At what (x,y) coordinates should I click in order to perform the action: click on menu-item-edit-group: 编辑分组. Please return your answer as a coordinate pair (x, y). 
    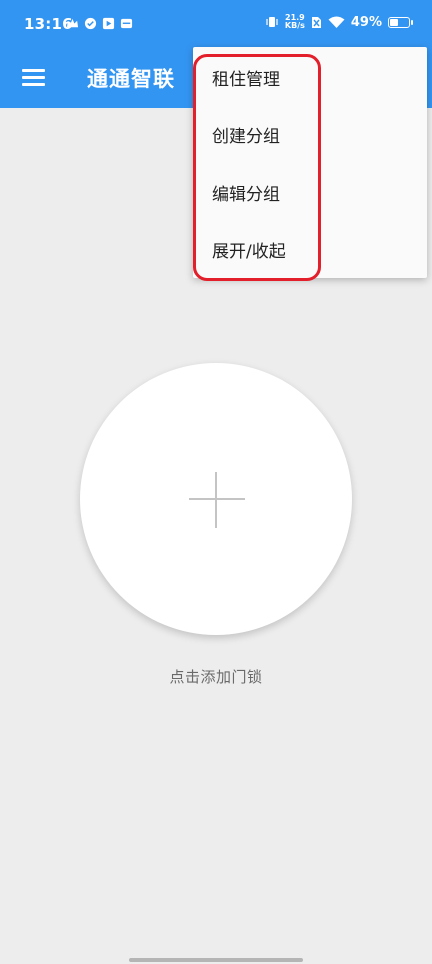
    Looking at the image, I should click on (246, 192).